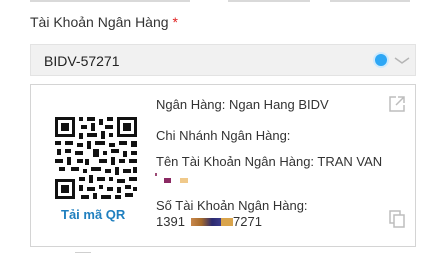  Describe the element at coordinates (402, 60) in the screenshot. I see `chevron-down-icon` at that location.